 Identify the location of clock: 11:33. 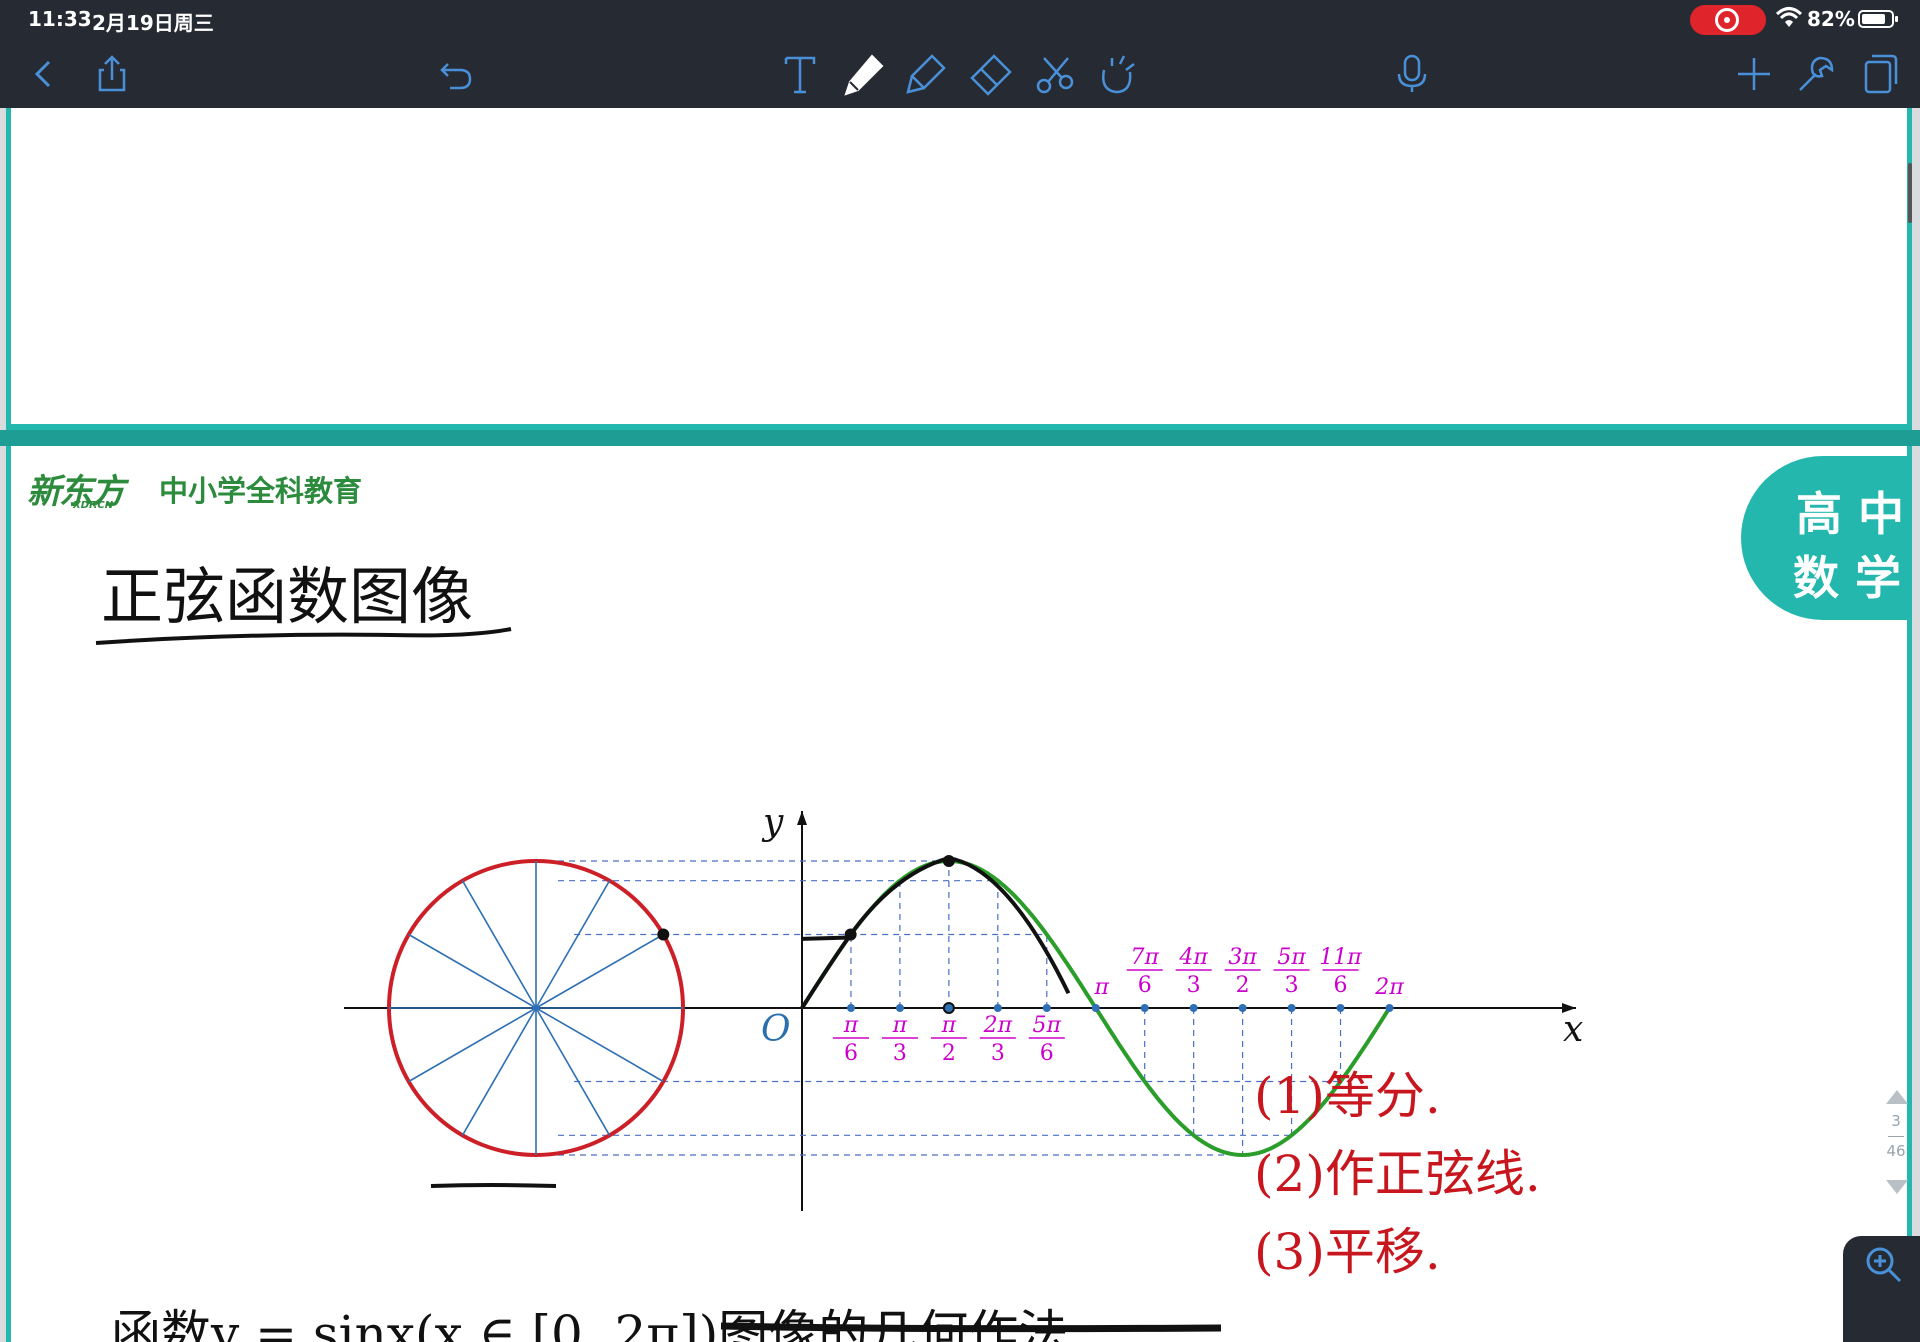
(60, 19).